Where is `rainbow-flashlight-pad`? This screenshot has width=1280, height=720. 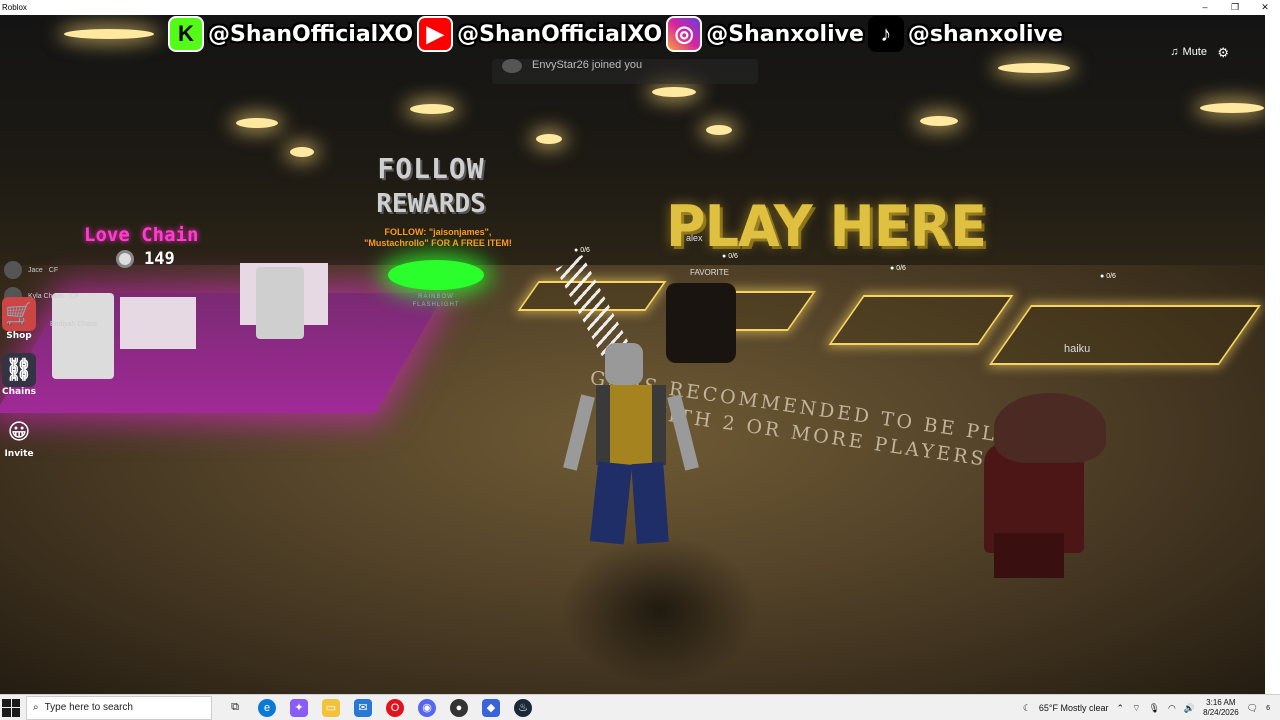 rainbow-flashlight-pad is located at coordinates (436, 275).